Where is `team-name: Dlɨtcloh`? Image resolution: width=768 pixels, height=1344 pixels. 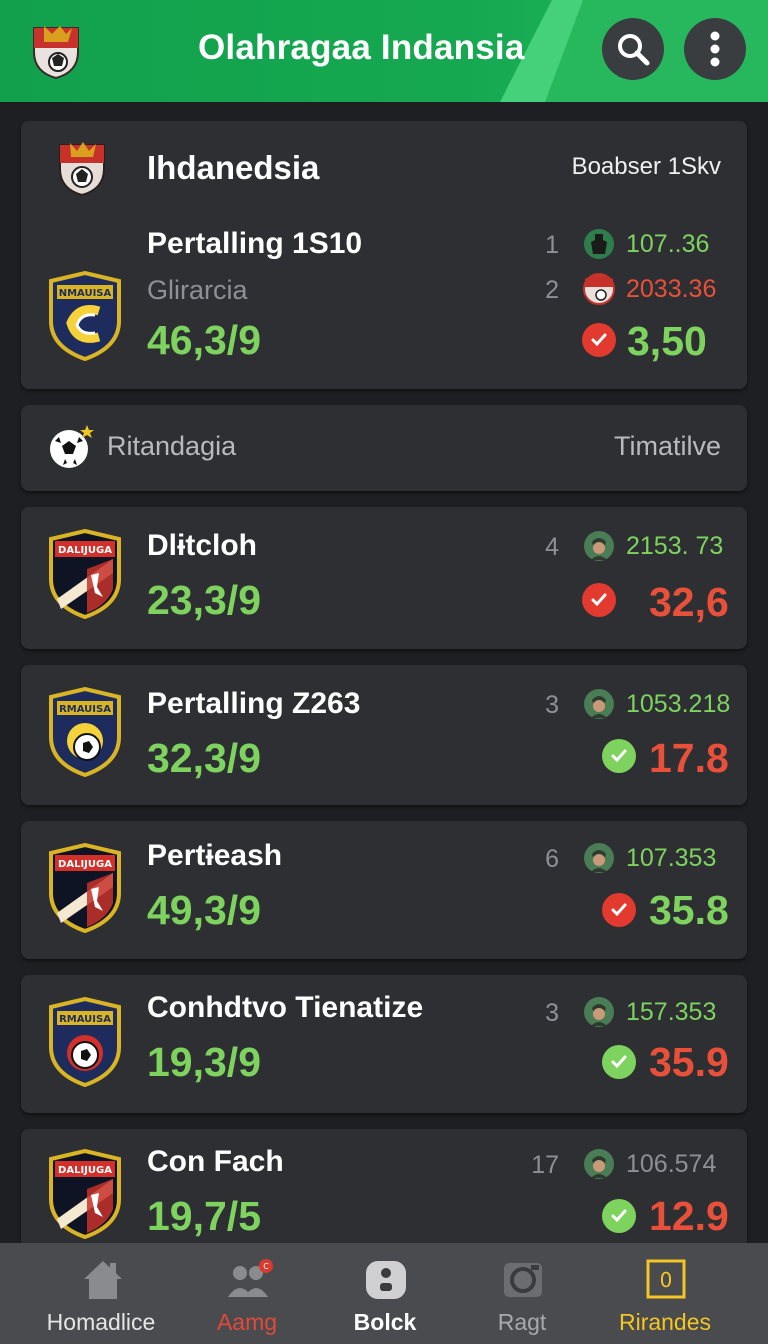 team-name: Dlɨtcloh is located at coordinates (202, 545).